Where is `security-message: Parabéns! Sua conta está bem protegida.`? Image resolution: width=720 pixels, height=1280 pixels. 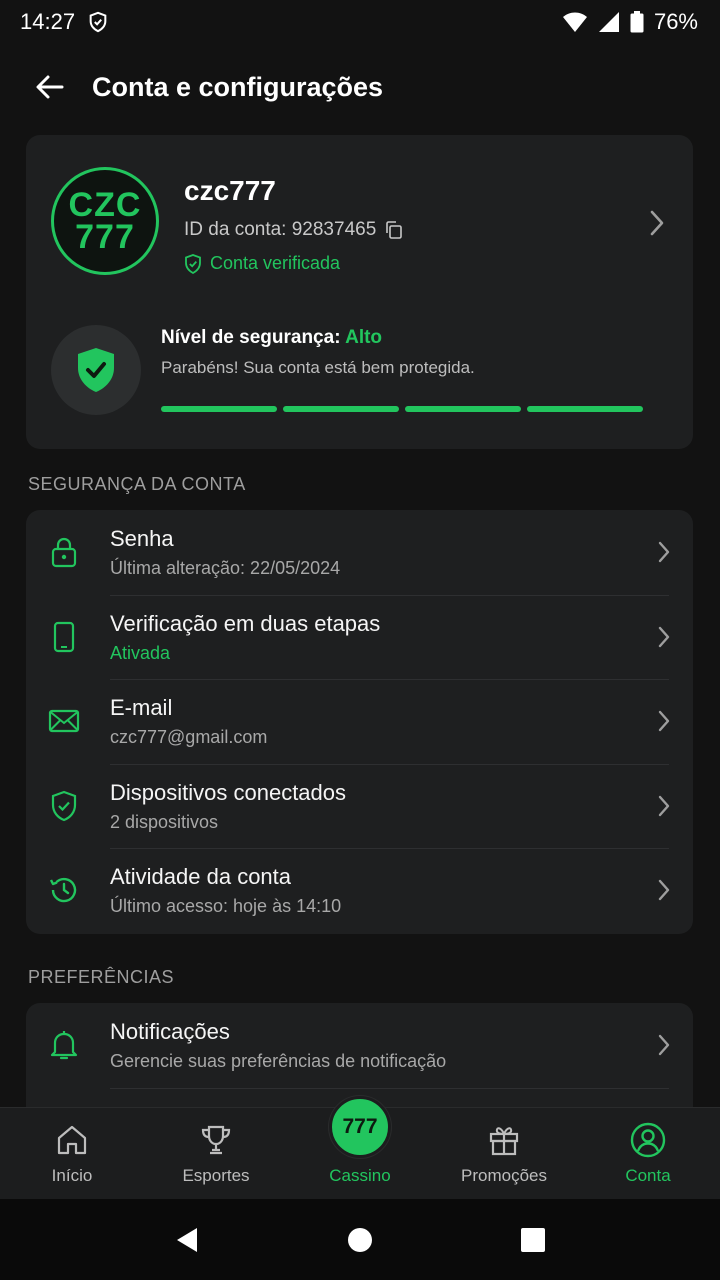
security-message: Parabéns! Sua conta está bem protegida. is located at coordinates (318, 367).